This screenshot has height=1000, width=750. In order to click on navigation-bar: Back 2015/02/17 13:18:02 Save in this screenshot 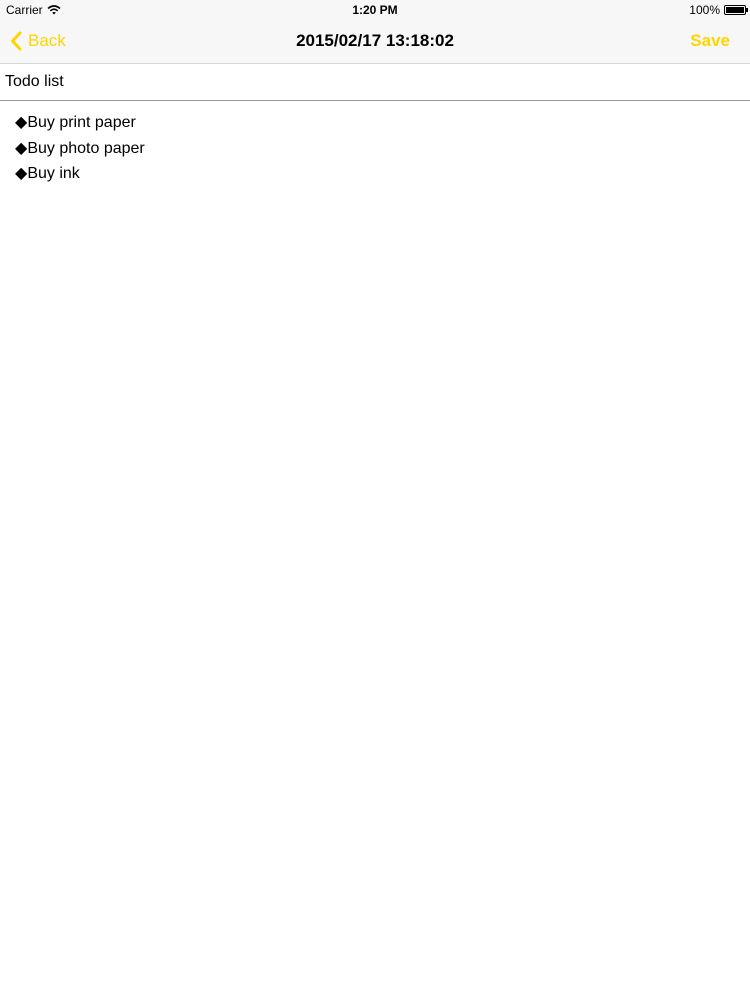, I will do `click(375, 42)`.